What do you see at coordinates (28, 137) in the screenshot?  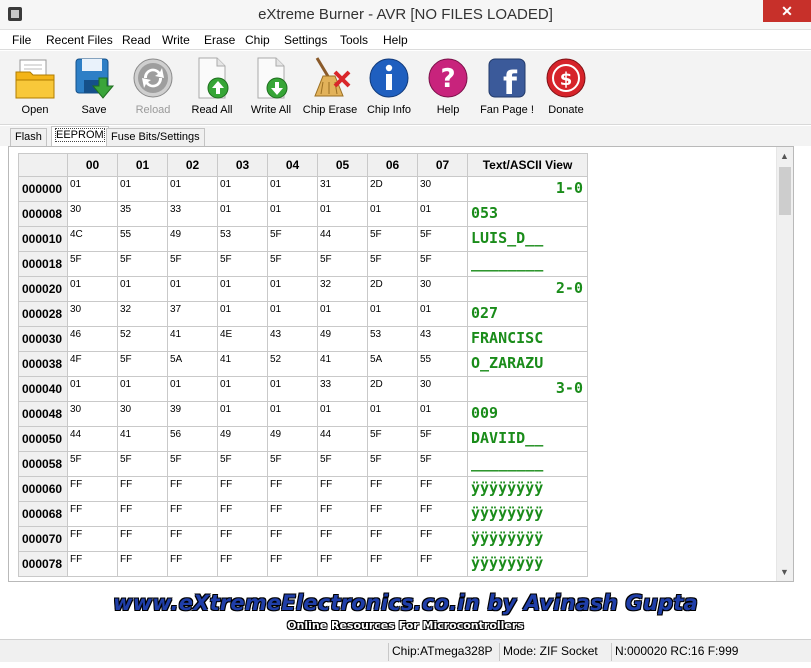 I see `tab-flash: Flash` at bounding box center [28, 137].